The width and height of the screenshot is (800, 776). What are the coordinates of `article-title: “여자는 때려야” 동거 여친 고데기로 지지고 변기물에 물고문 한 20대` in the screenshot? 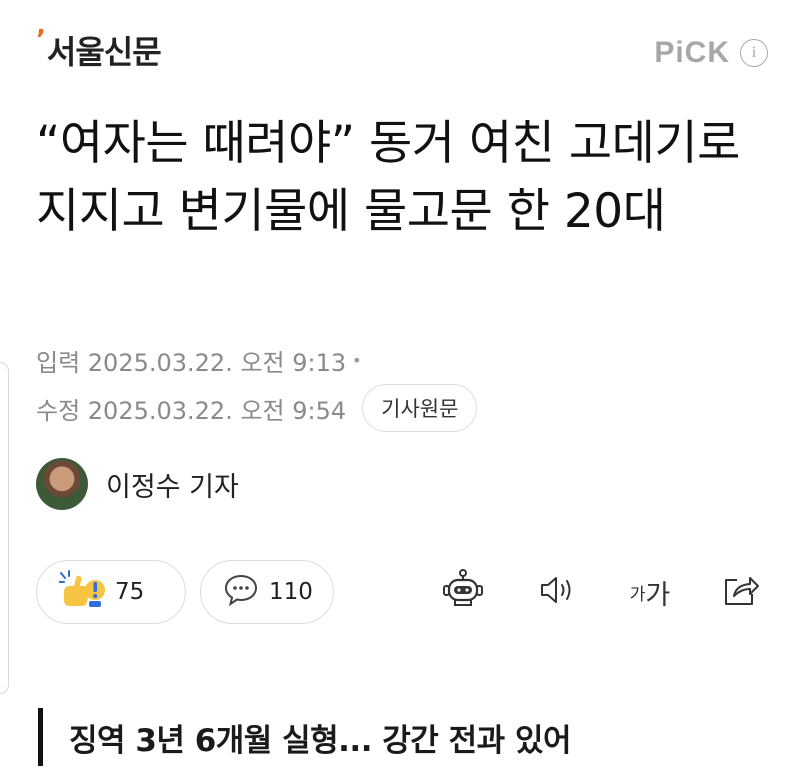 It's located at (388, 177).